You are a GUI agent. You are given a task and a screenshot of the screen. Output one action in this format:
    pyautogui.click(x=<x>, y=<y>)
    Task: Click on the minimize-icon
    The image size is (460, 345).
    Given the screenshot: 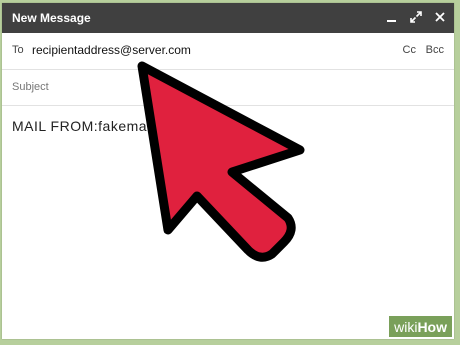 What is the action you would take?
    pyautogui.click(x=392, y=17)
    